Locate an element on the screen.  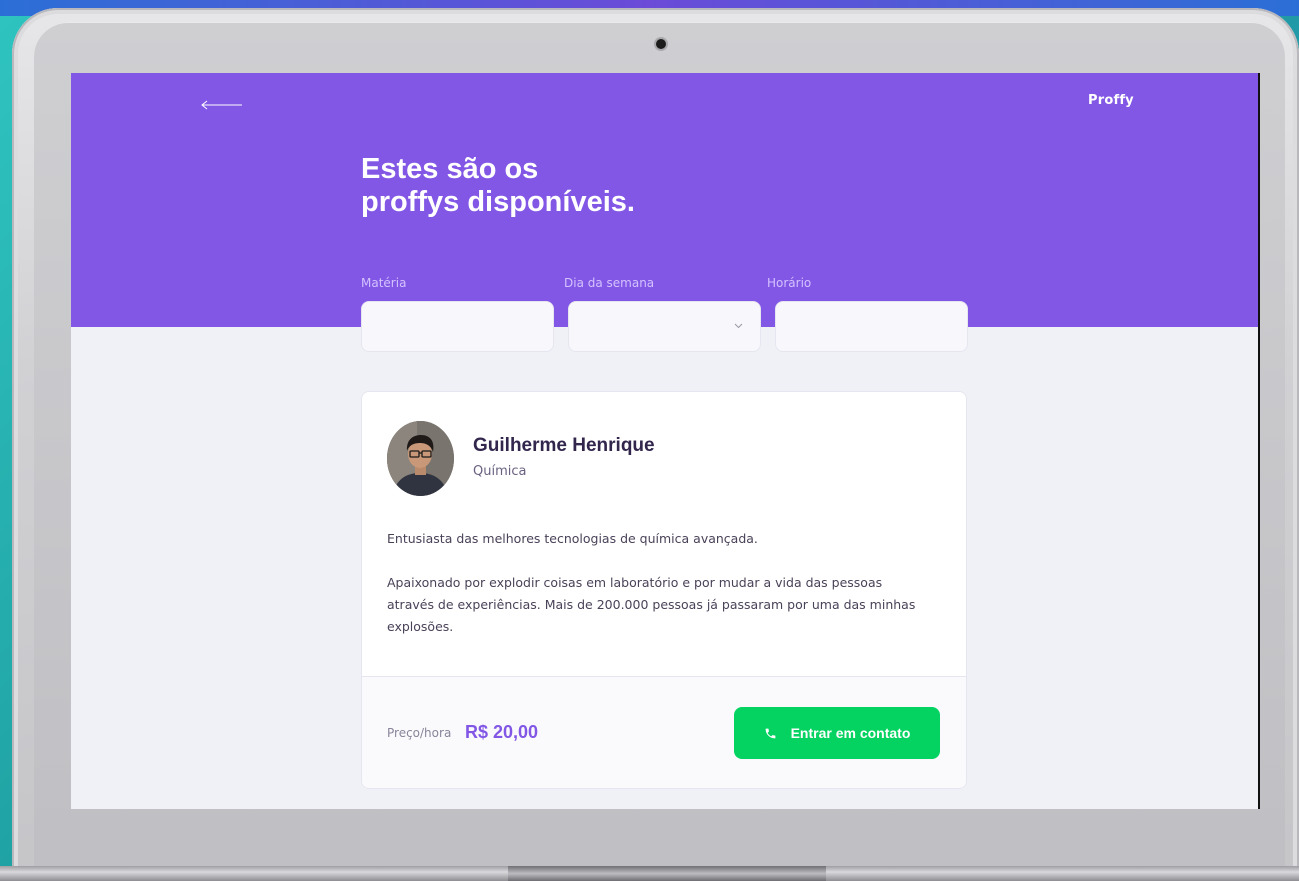
teacher-name: Guilherme Henrique is located at coordinates (564, 445).